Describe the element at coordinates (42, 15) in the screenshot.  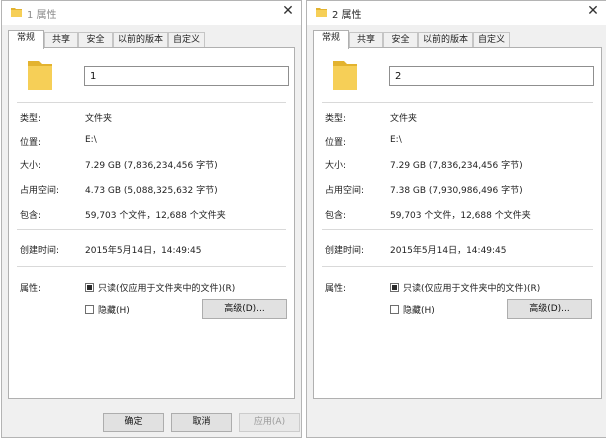
I see `window-title: 1 属性` at that location.